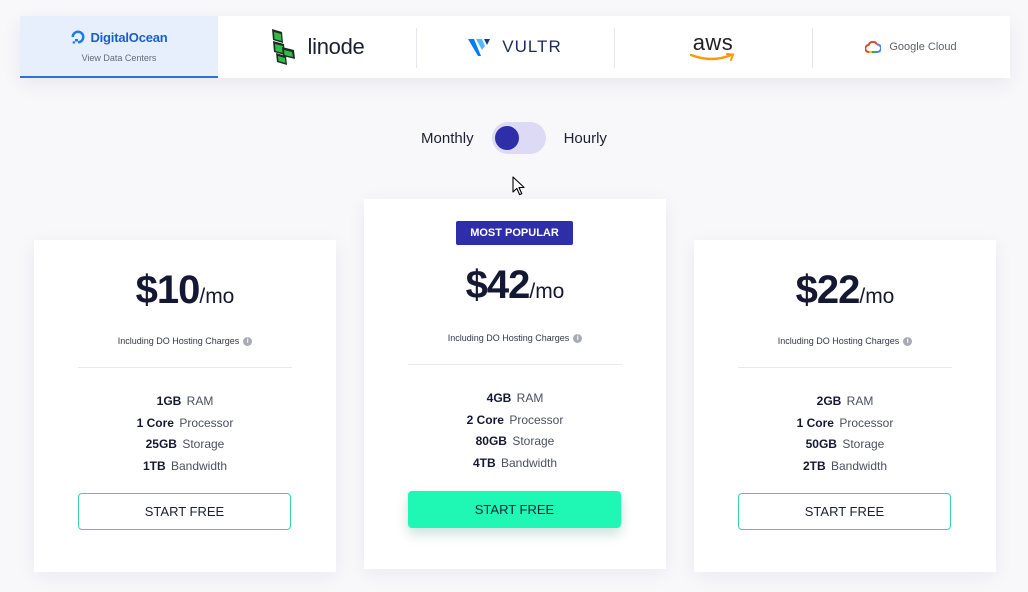 This screenshot has width=1028, height=592. What do you see at coordinates (168, 290) in the screenshot?
I see `price-amount: $10` at bounding box center [168, 290].